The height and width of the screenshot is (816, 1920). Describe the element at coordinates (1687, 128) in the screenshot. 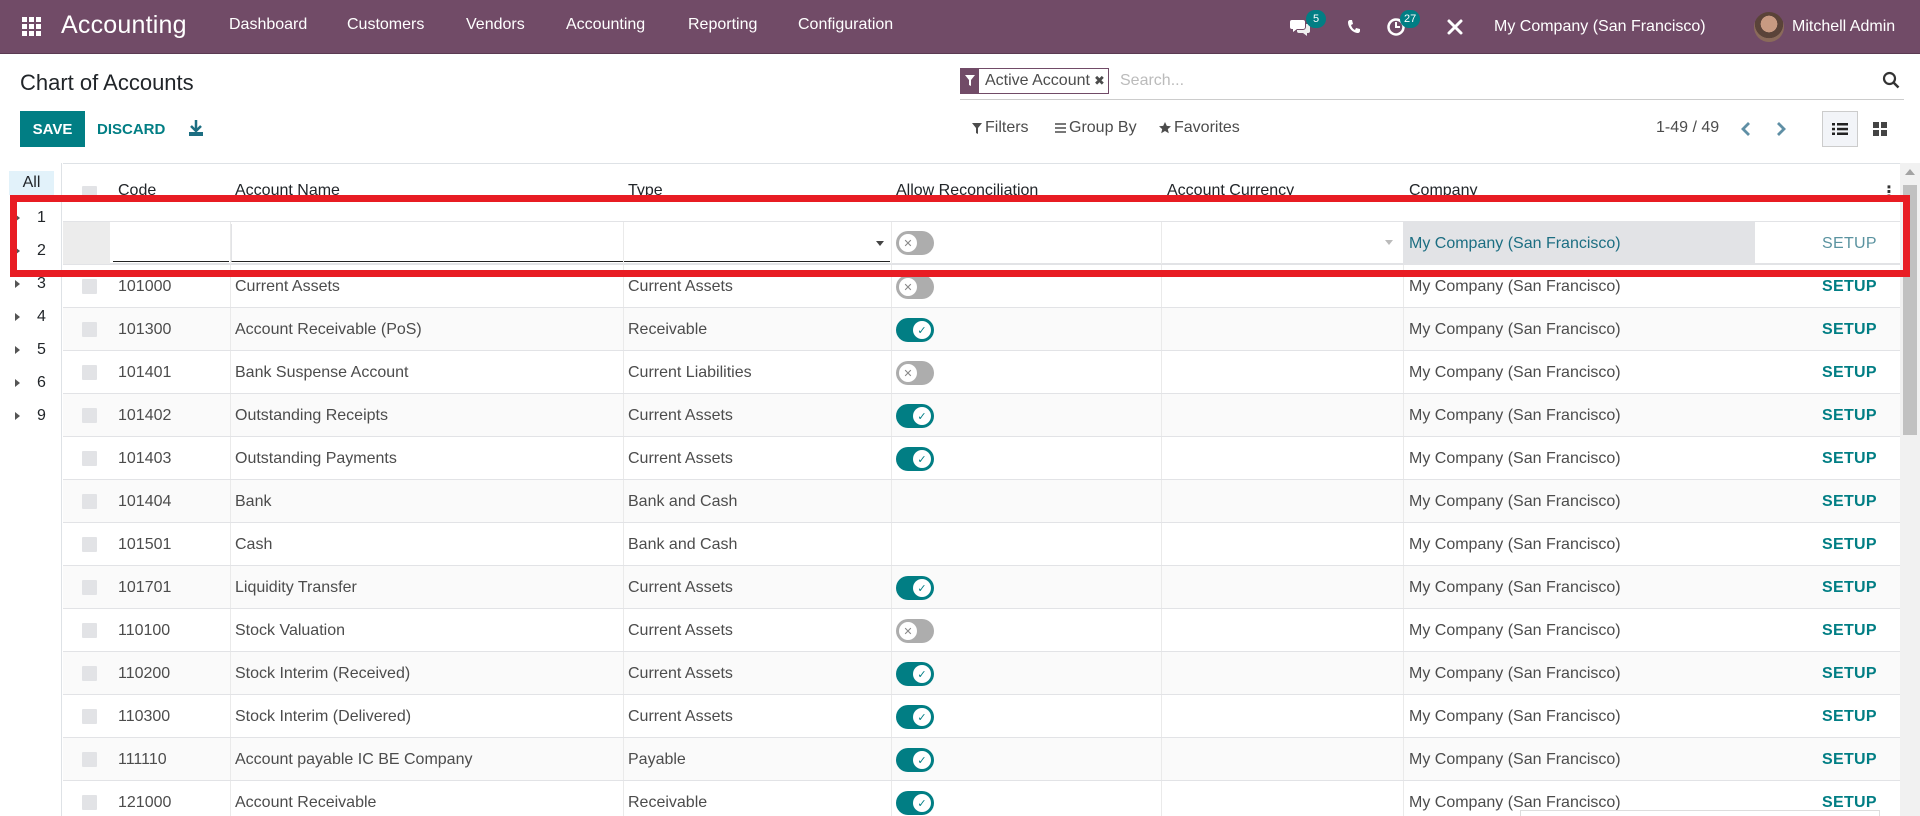

I see `pager-value: 1-49 / 49` at that location.